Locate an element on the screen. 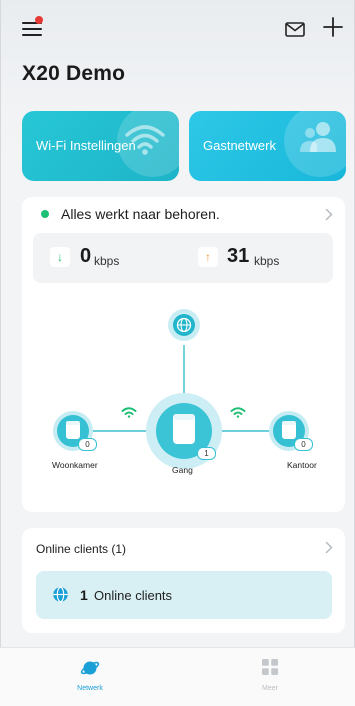  mail-button is located at coordinates (295, 29).